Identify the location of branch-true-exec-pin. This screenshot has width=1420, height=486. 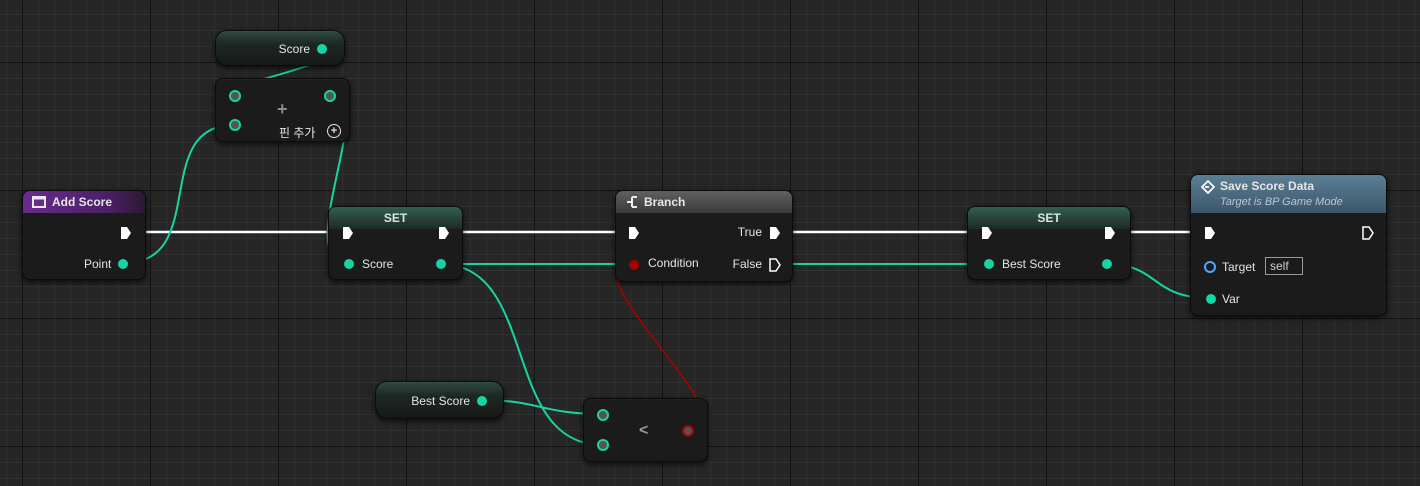
(775, 233).